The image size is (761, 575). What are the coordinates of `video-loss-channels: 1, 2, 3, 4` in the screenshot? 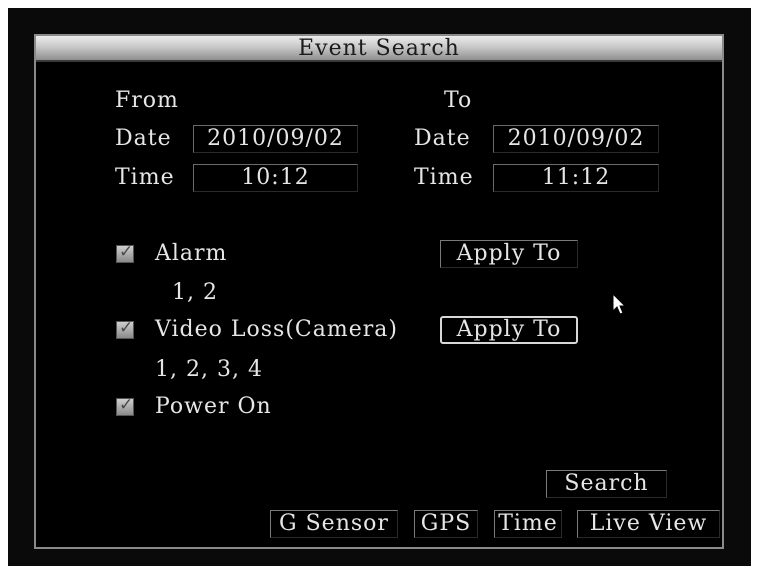 It's located at (209, 369).